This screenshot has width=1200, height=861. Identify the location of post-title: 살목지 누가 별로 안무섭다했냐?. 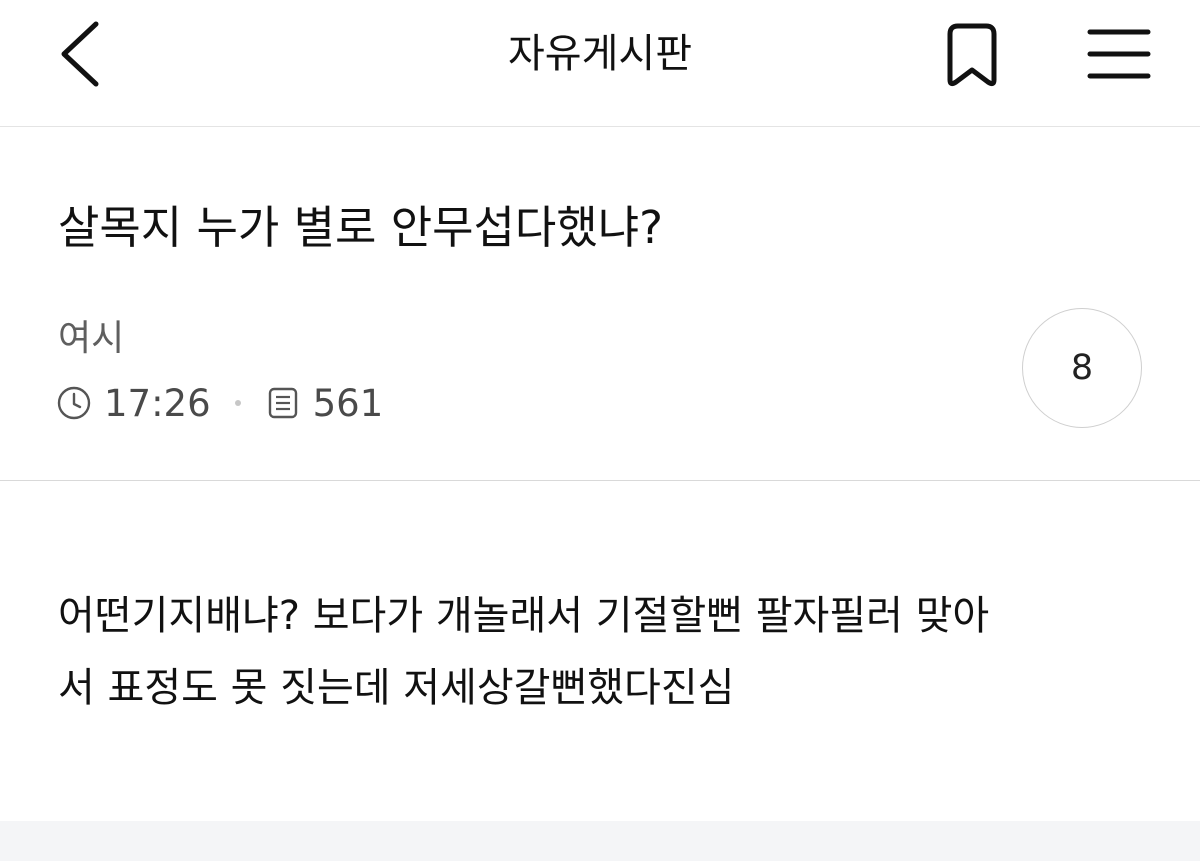
(360, 227).